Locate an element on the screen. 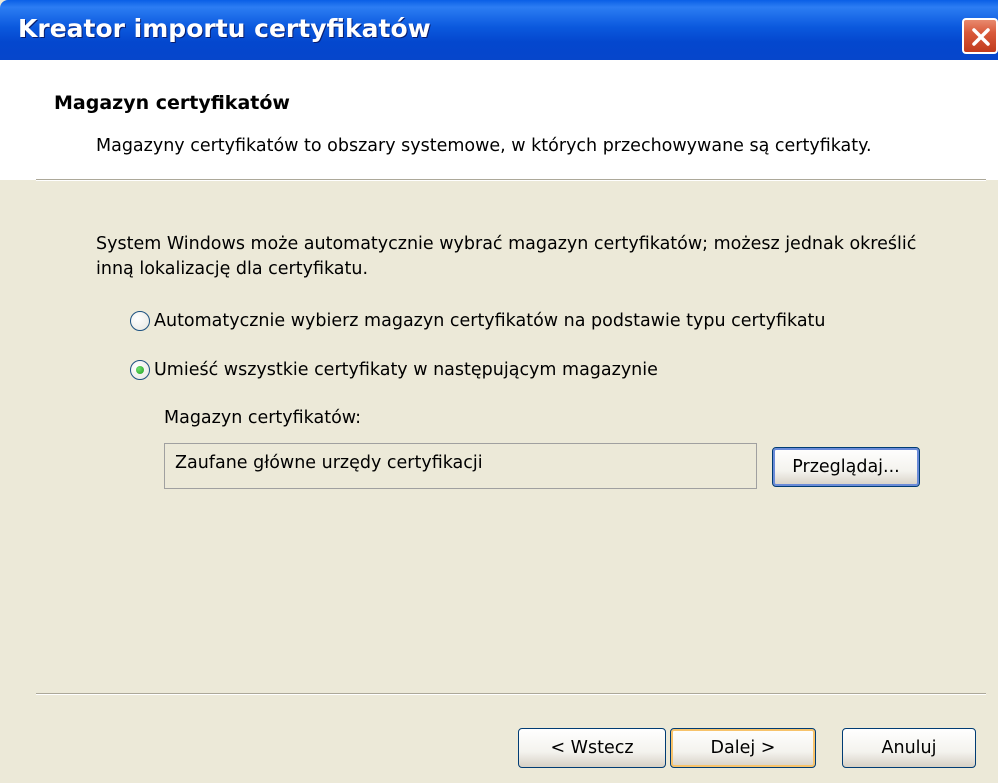  header-divider is located at coordinates (511, 180).